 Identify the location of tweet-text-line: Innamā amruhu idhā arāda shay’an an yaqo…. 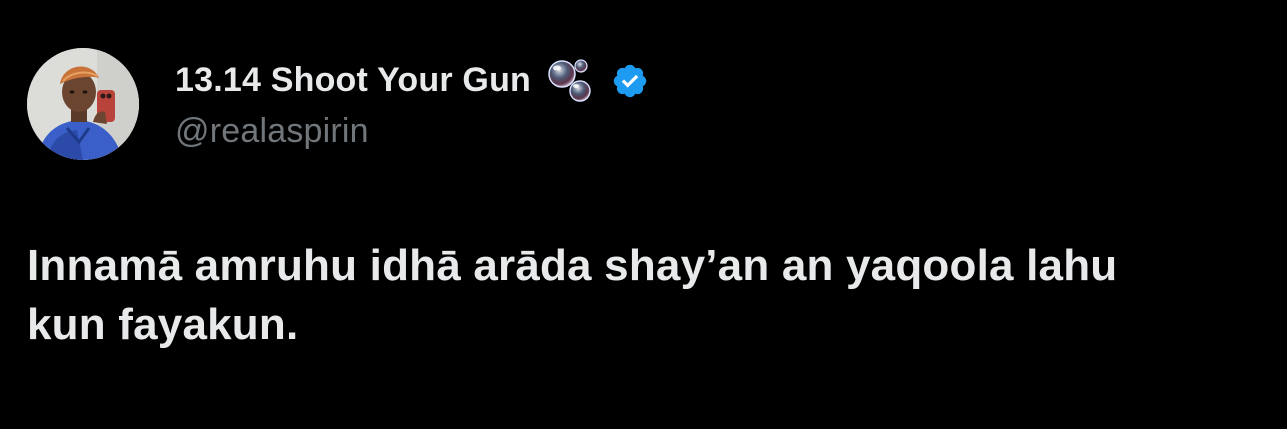
(572, 265).